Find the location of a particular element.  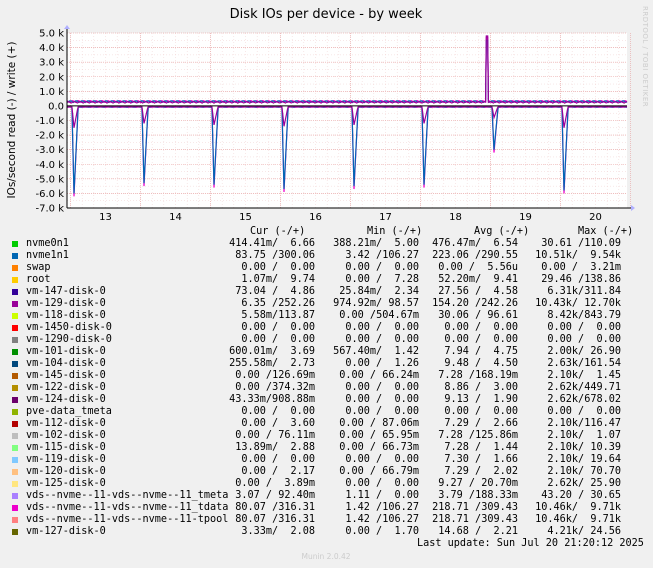

legend-value-max: 10.43k/ 12.70k is located at coordinates (578, 303).